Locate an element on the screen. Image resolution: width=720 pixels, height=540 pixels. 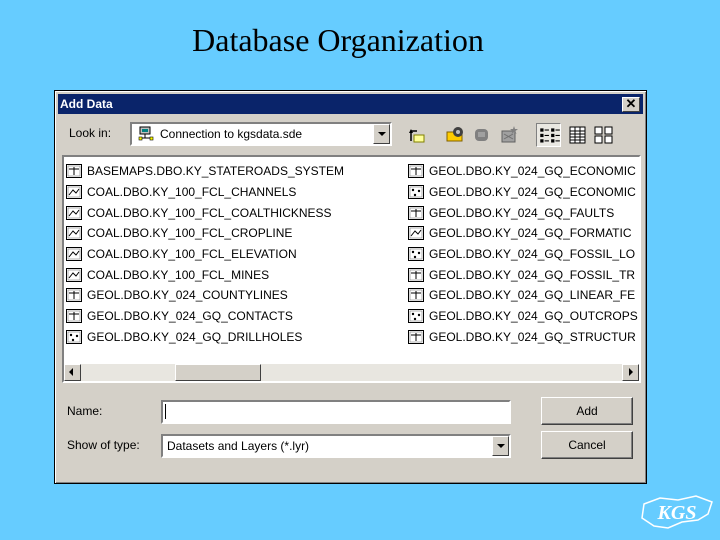
cancel-button: Cancel is located at coordinates (587, 445).